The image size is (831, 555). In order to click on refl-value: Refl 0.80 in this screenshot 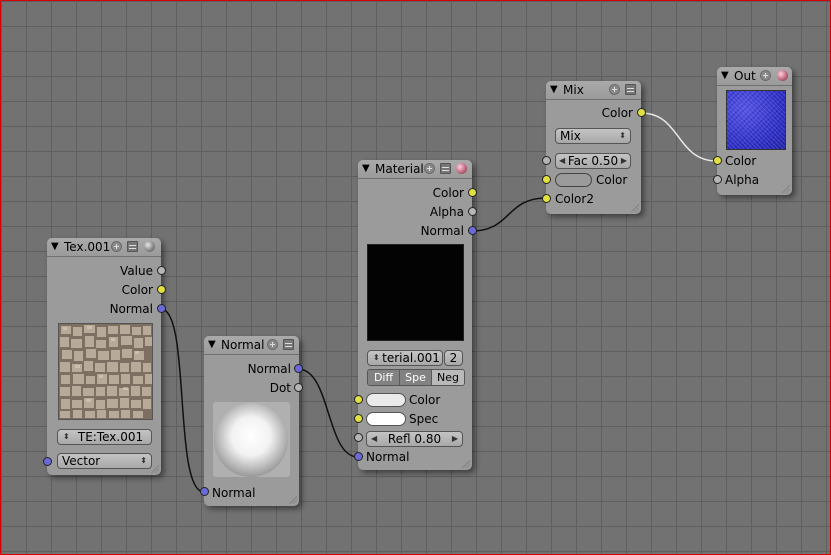, I will do `click(414, 439)`.